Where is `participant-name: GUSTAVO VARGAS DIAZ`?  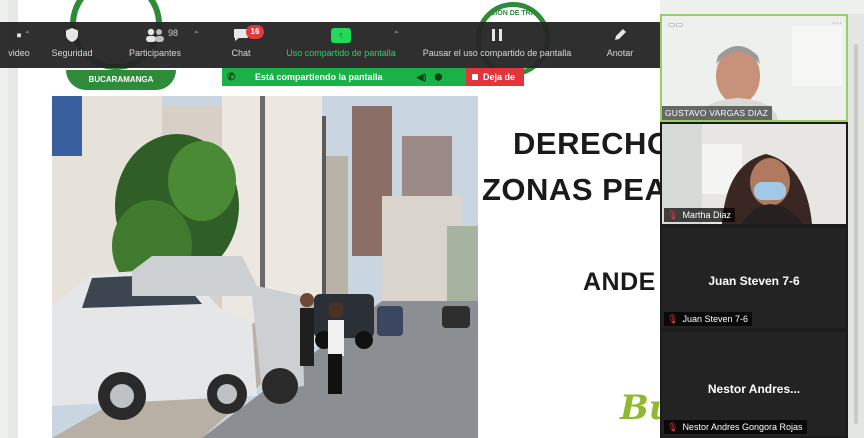
participant-name: GUSTAVO VARGAS DIAZ is located at coordinates (716, 113).